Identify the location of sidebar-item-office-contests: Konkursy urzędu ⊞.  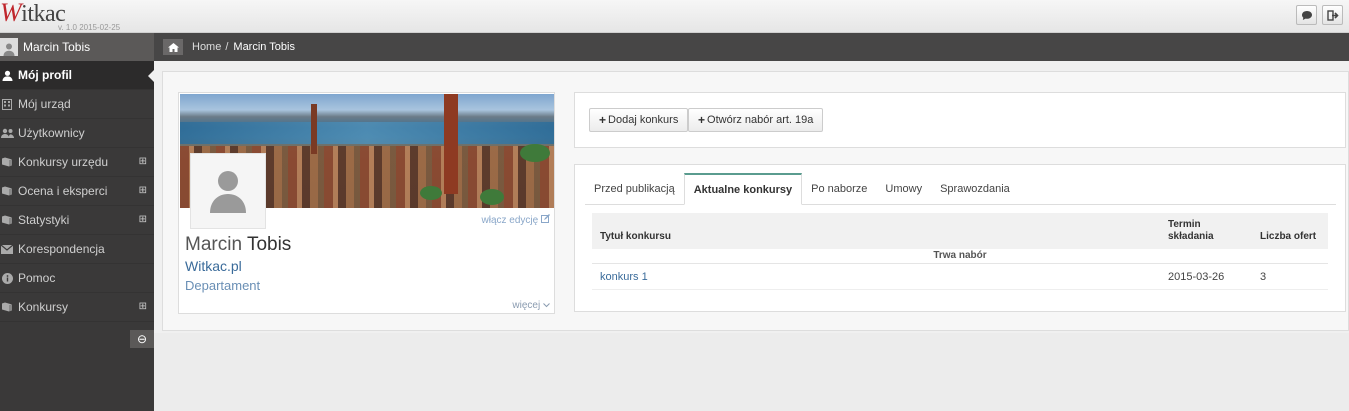
(77, 162).